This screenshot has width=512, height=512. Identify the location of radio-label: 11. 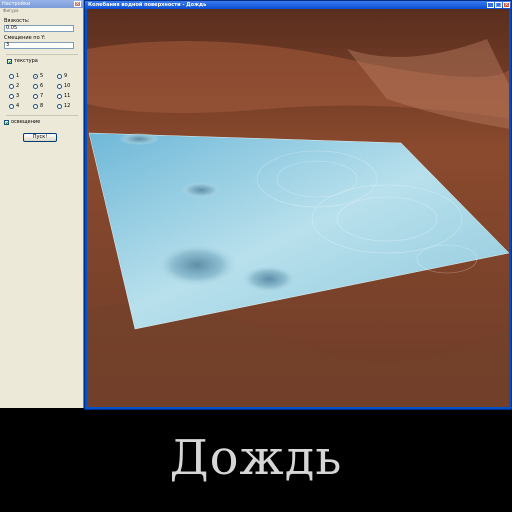
(67, 96).